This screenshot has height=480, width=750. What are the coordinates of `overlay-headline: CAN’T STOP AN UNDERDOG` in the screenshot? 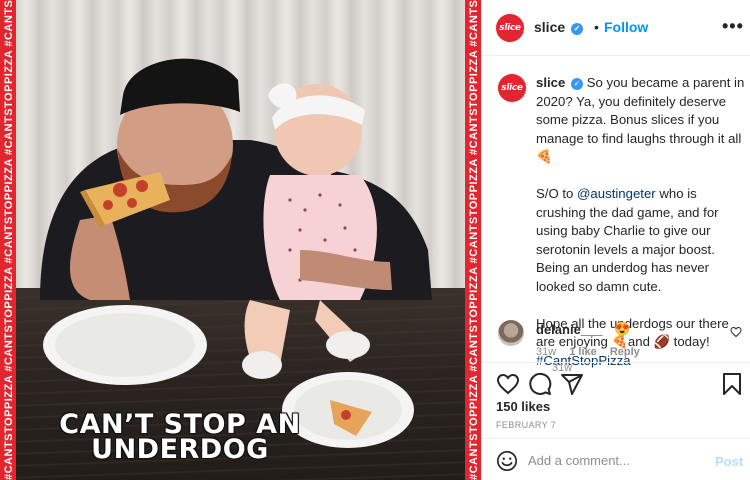 It's located at (180, 438).